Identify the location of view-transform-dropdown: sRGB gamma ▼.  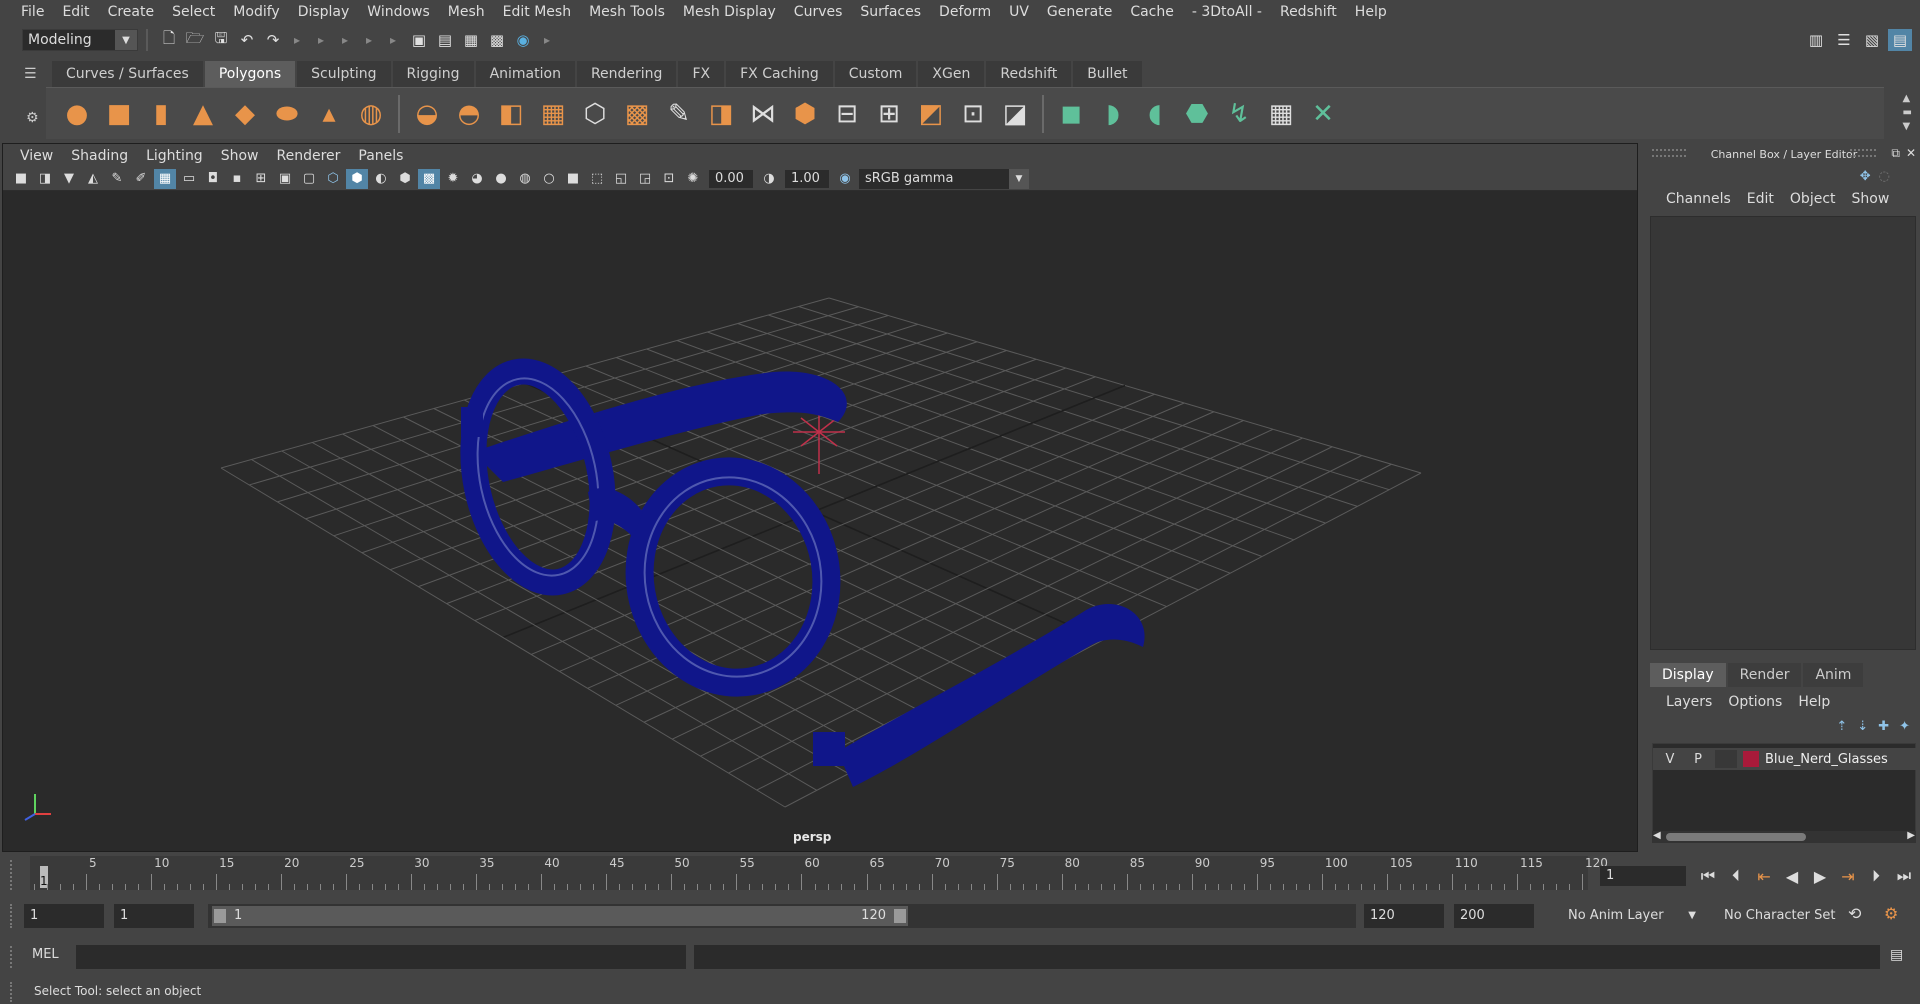
(944, 178).